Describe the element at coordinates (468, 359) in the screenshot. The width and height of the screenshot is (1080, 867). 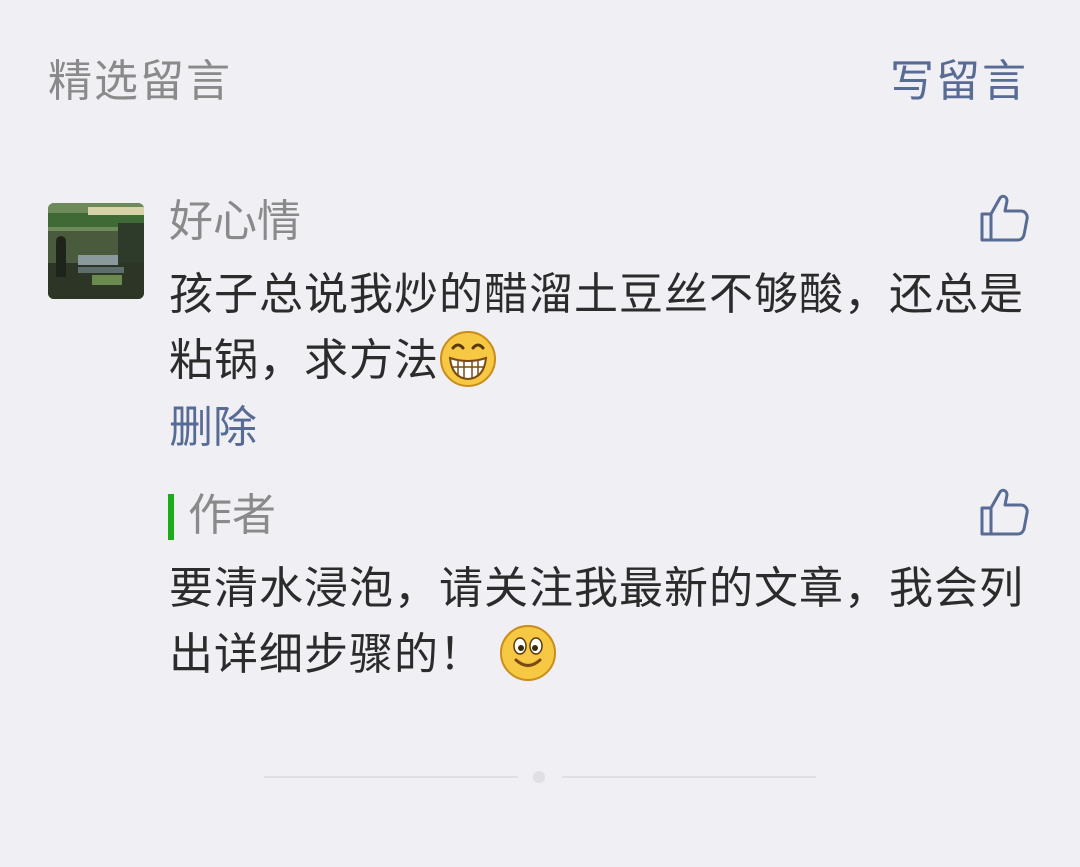
I see `grin-emoji-icon` at that location.